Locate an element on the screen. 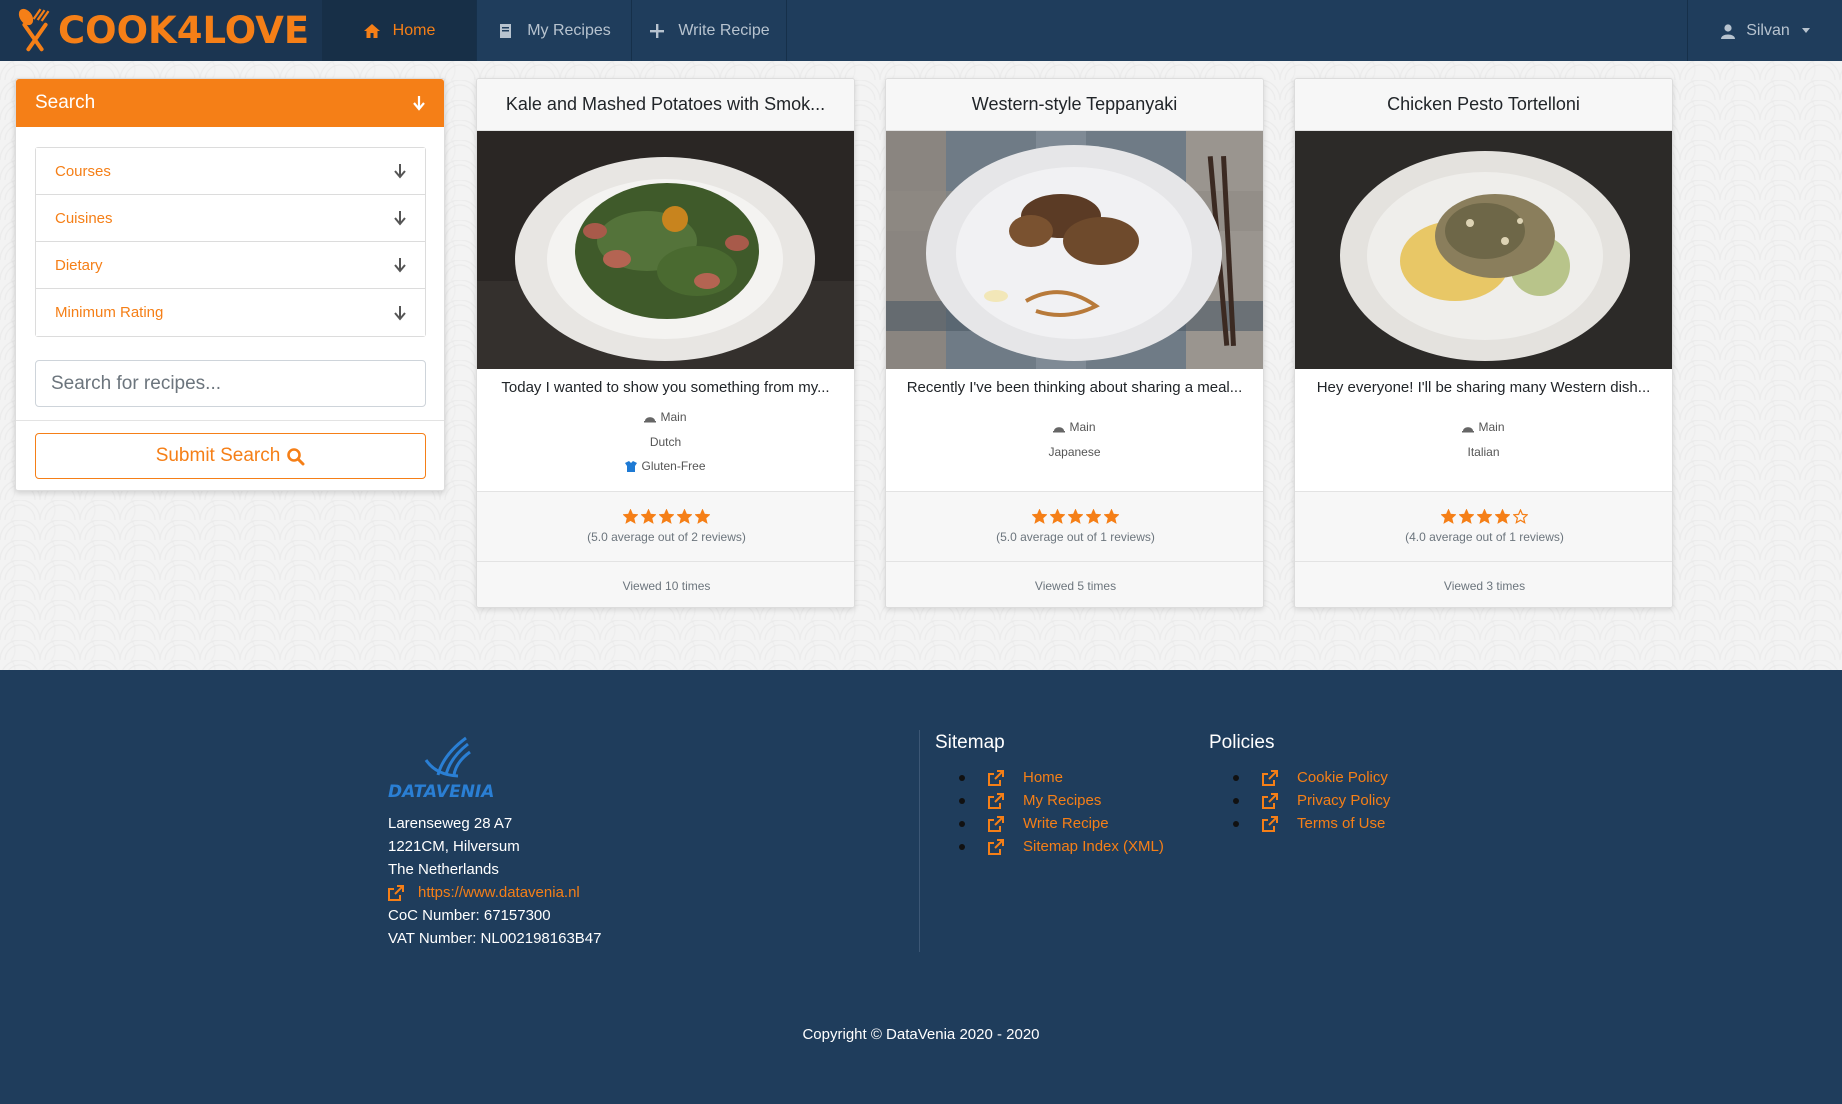 This screenshot has width=1842, height=1104. home-icon is located at coordinates (371, 30).